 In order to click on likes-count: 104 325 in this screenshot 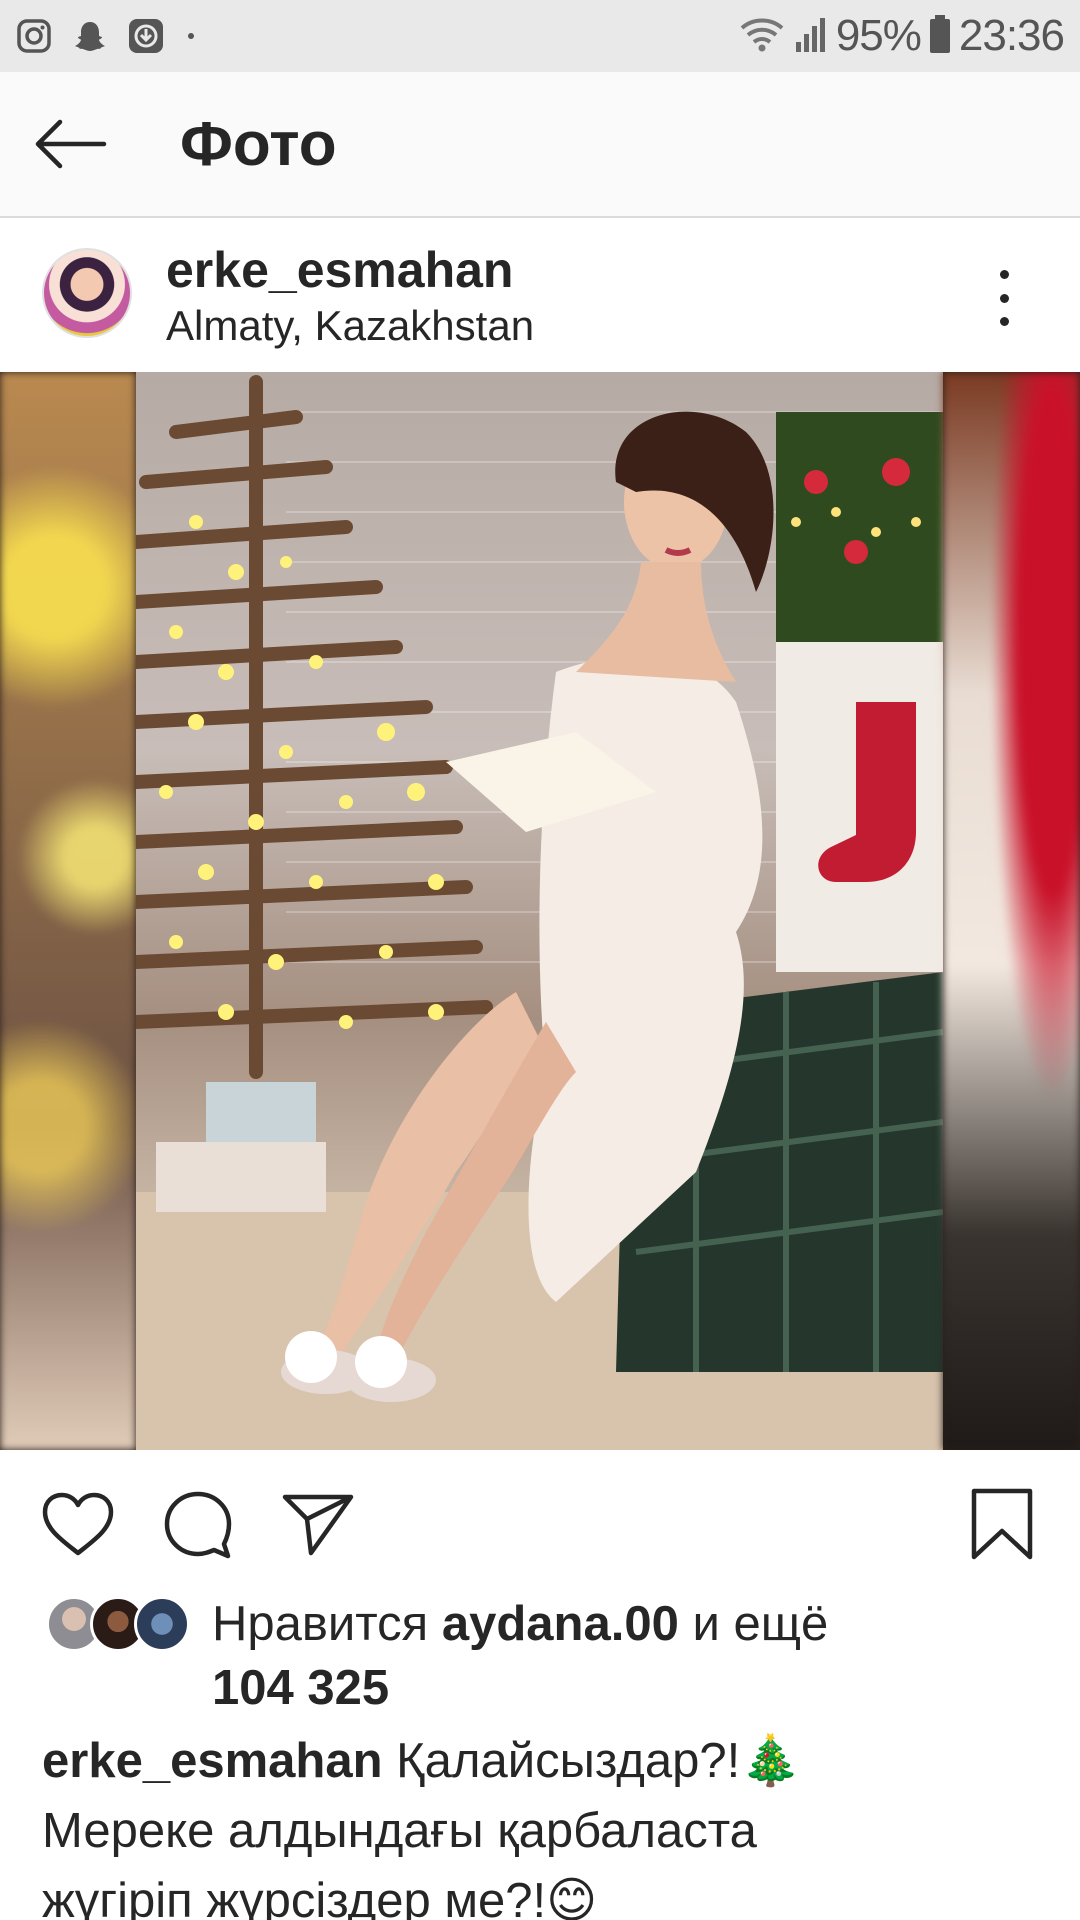, I will do `click(300, 1688)`.